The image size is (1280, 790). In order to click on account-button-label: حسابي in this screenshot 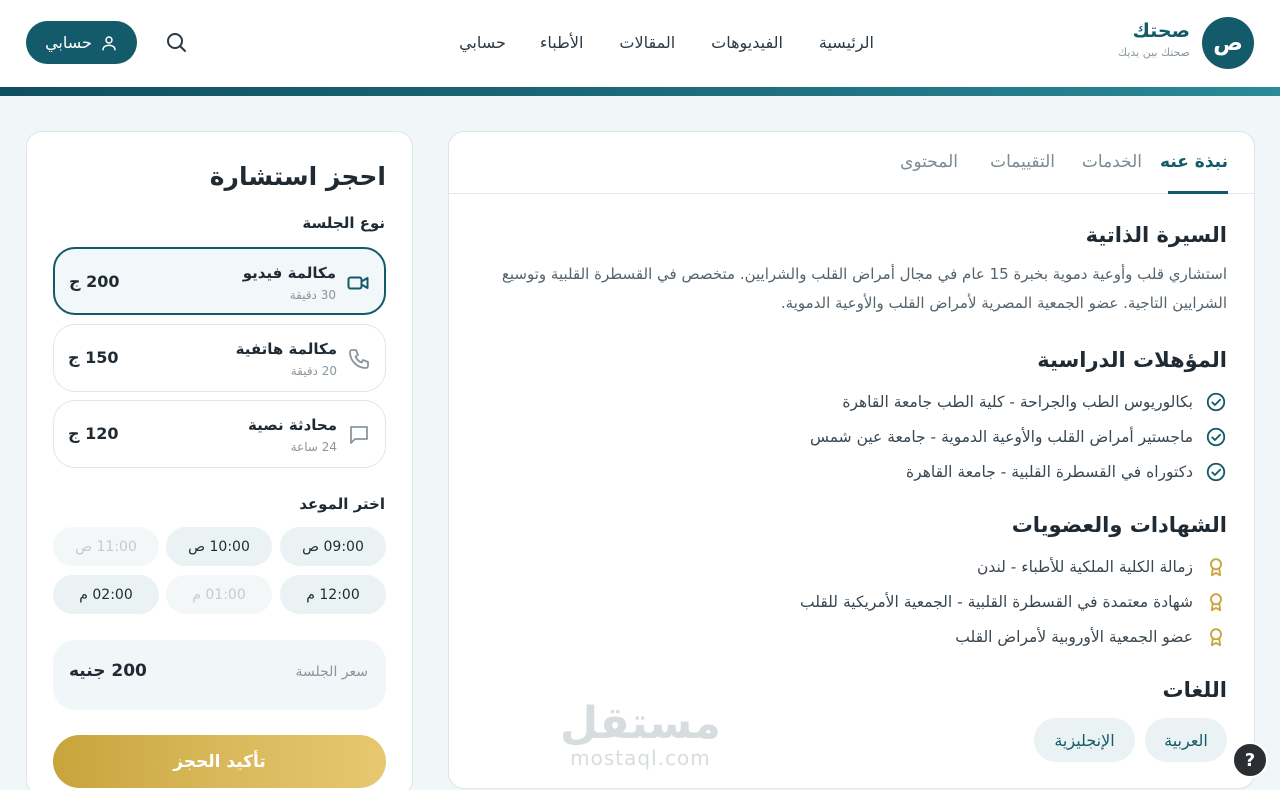, I will do `click(68, 42)`.